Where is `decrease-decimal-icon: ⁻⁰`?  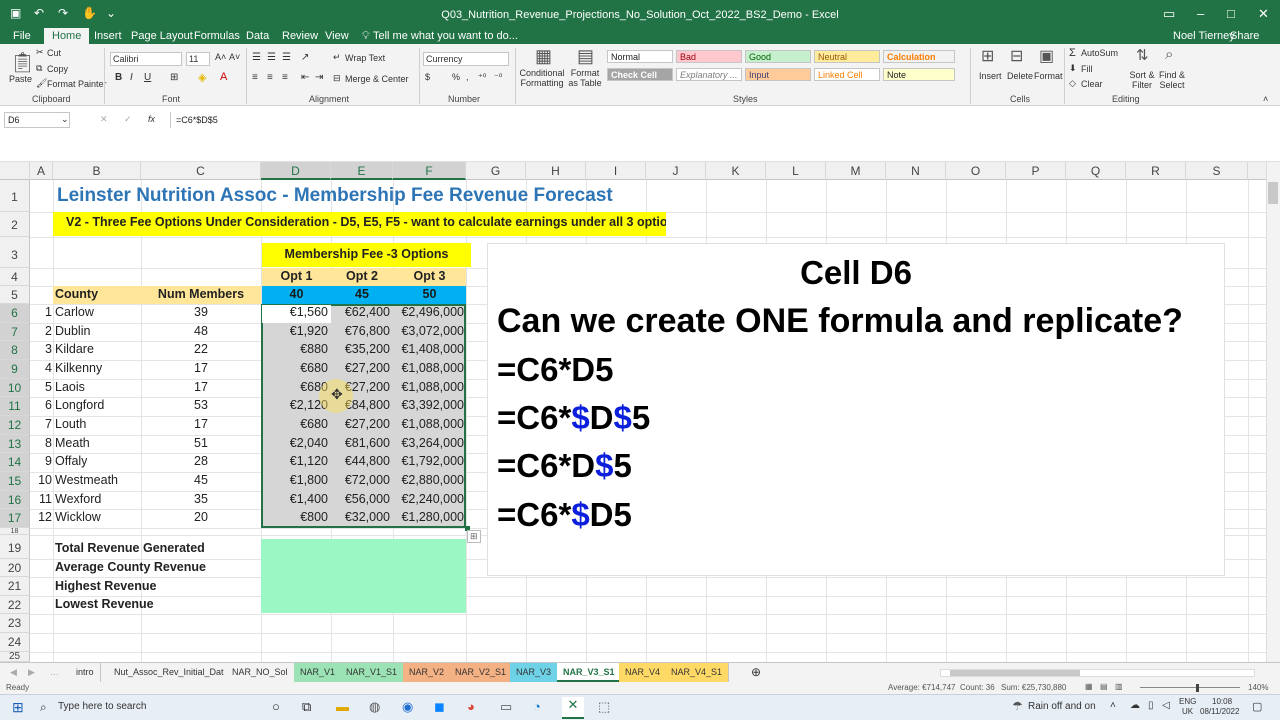 decrease-decimal-icon: ⁻⁰ is located at coordinates (498, 77).